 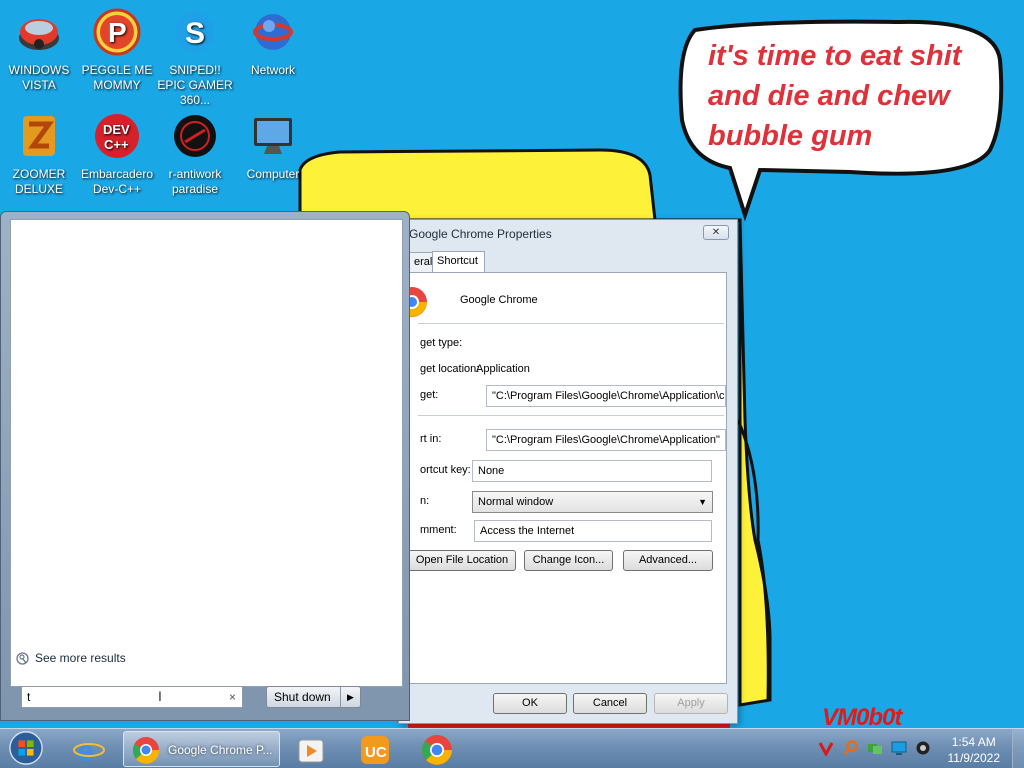 What do you see at coordinates (116, 144) in the screenshot?
I see `svg-text: C++` at bounding box center [116, 144].